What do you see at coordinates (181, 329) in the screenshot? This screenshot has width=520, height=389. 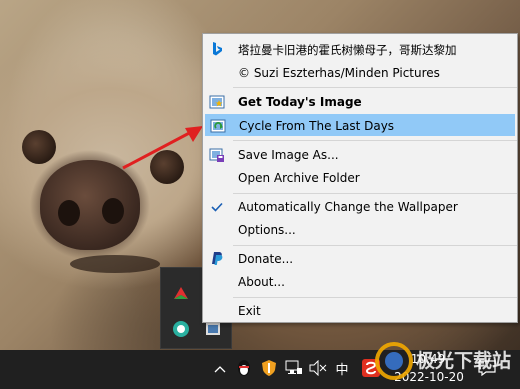 I see `sync-tray-icon` at bounding box center [181, 329].